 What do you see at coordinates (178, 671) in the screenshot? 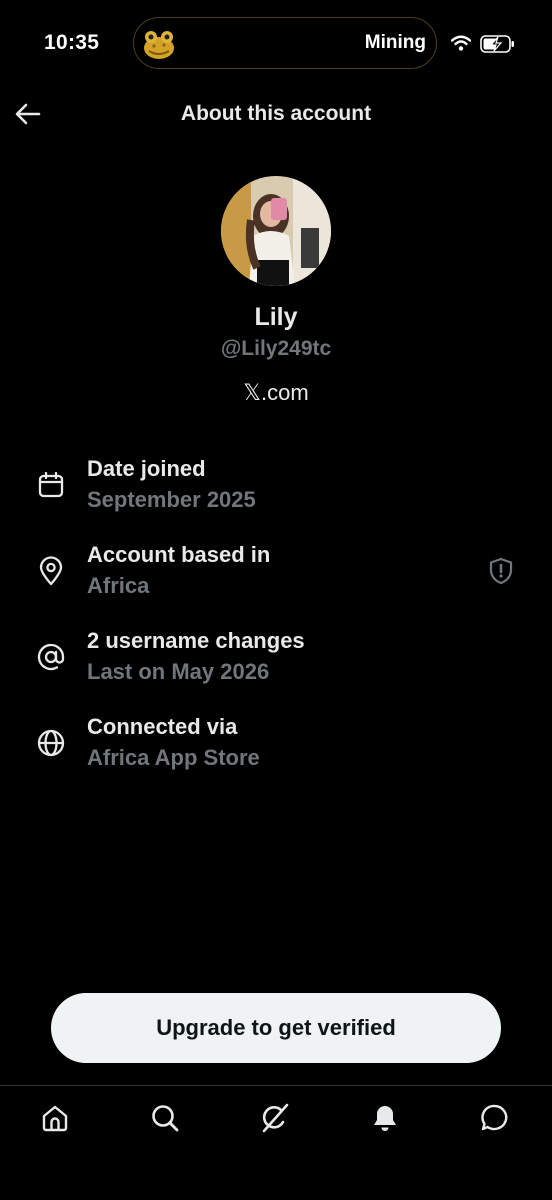
I see `row-value: Last on May 2026` at bounding box center [178, 671].